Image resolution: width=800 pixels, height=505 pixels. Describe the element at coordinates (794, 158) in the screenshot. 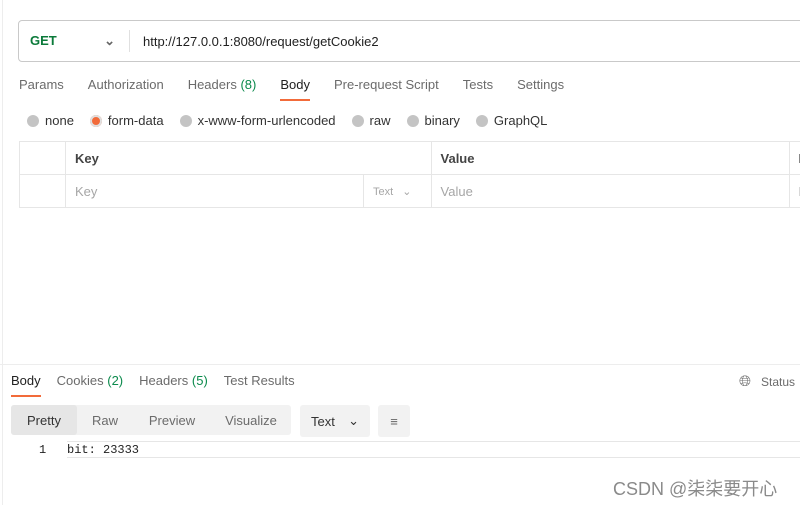

I see `header-description: De` at that location.